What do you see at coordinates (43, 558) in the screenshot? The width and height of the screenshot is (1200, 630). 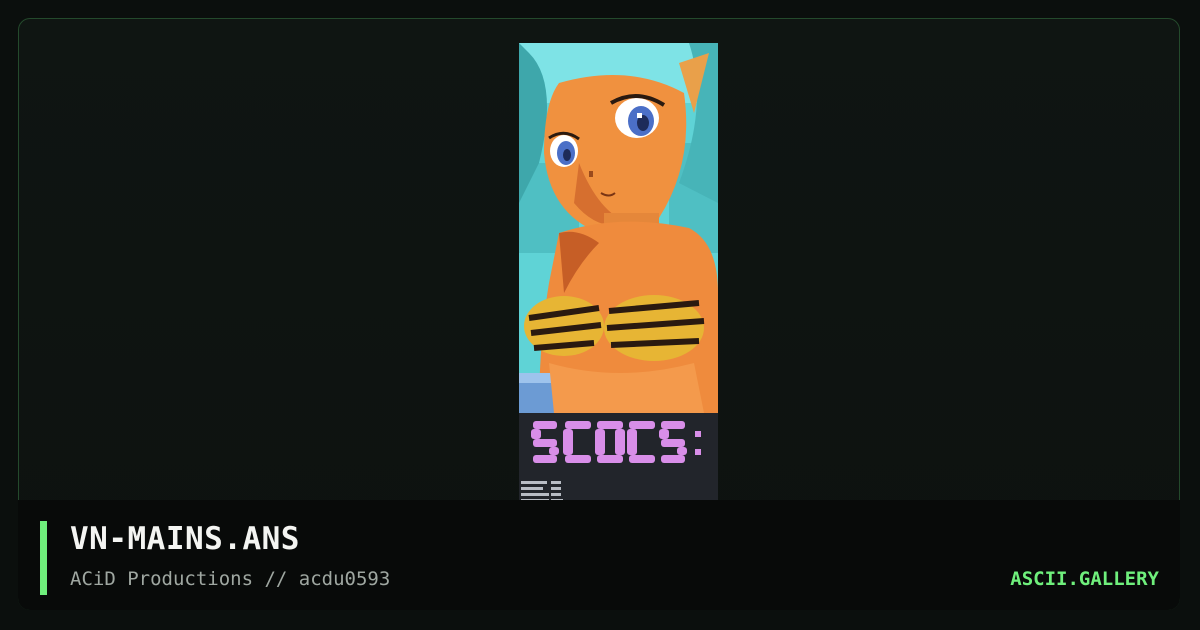 I see `accent-bar` at bounding box center [43, 558].